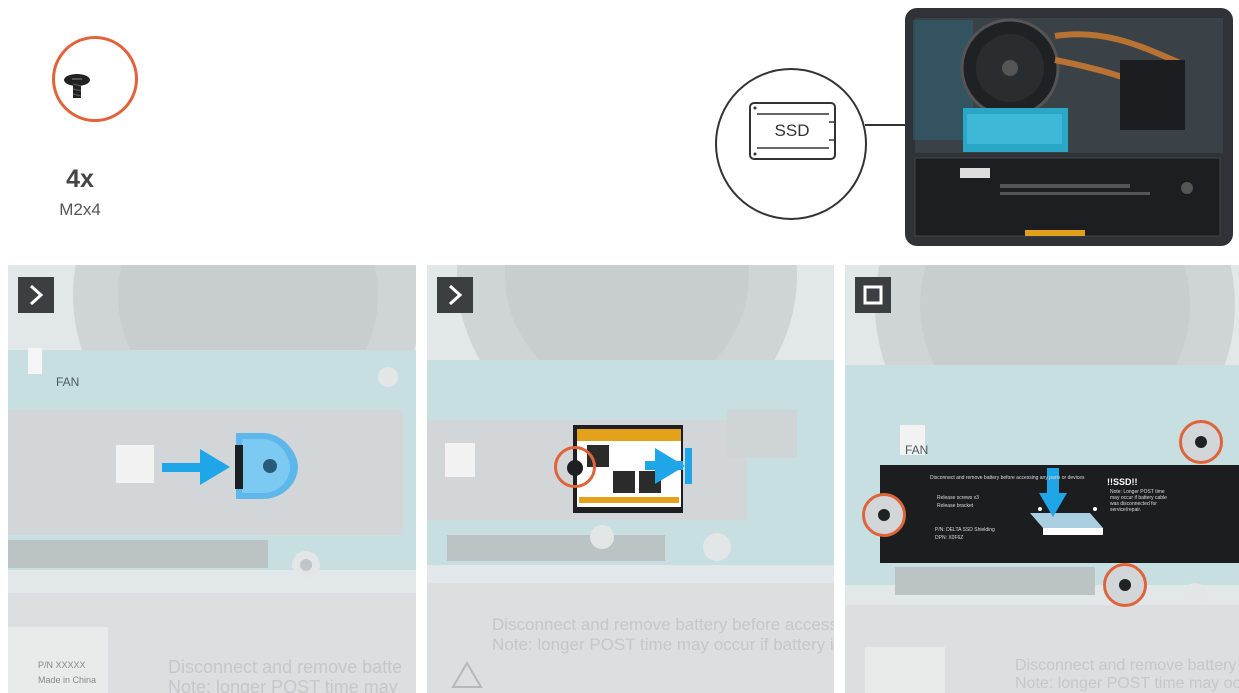 Image resolution: width=1239 pixels, height=693 pixels. I want to click on warning-icon, so click(467, 674).